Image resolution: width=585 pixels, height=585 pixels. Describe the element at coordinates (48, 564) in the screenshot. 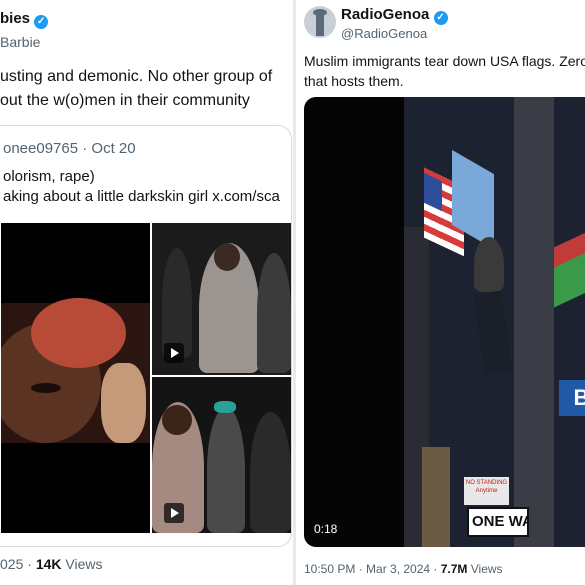

I see `views-count: 14K` at that location.